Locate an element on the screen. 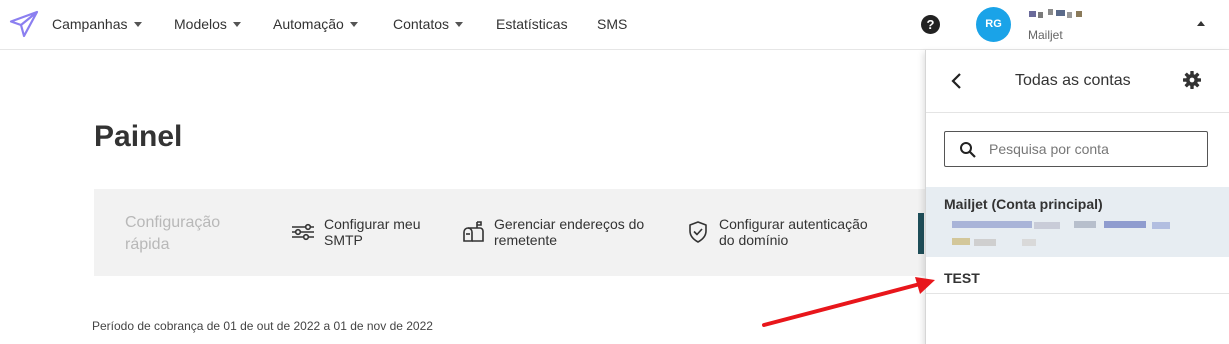  divider is located at coordinates (1077, 293).